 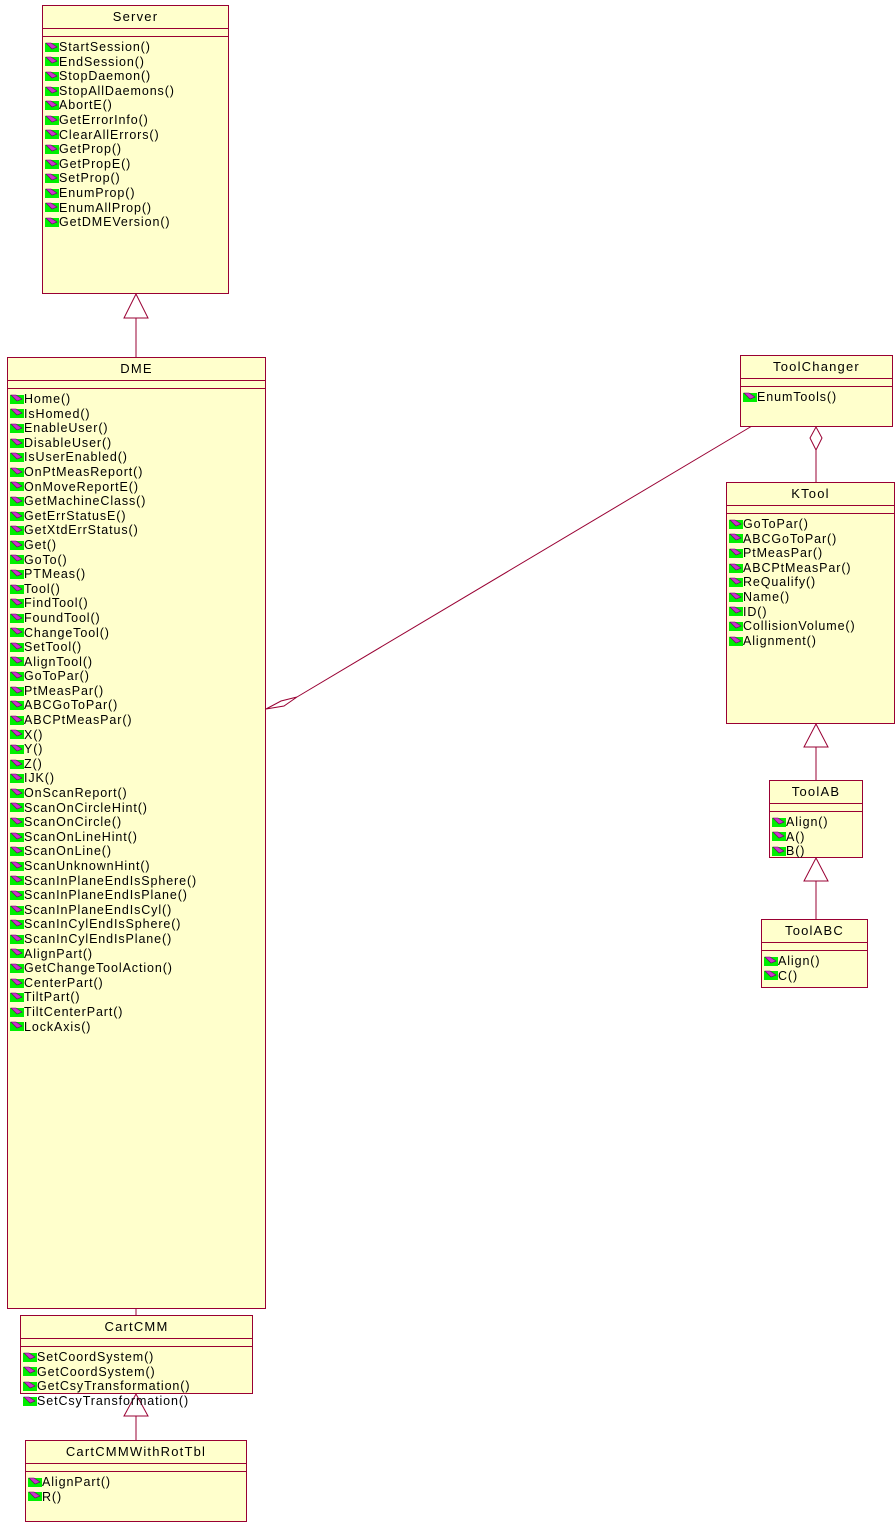 I want to click on operation-item: OnMoveReportE(), so click(x=137, y=487).